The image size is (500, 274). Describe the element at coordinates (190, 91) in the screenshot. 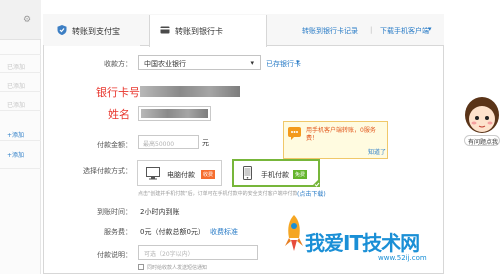

I see `card-number-input` at that location.